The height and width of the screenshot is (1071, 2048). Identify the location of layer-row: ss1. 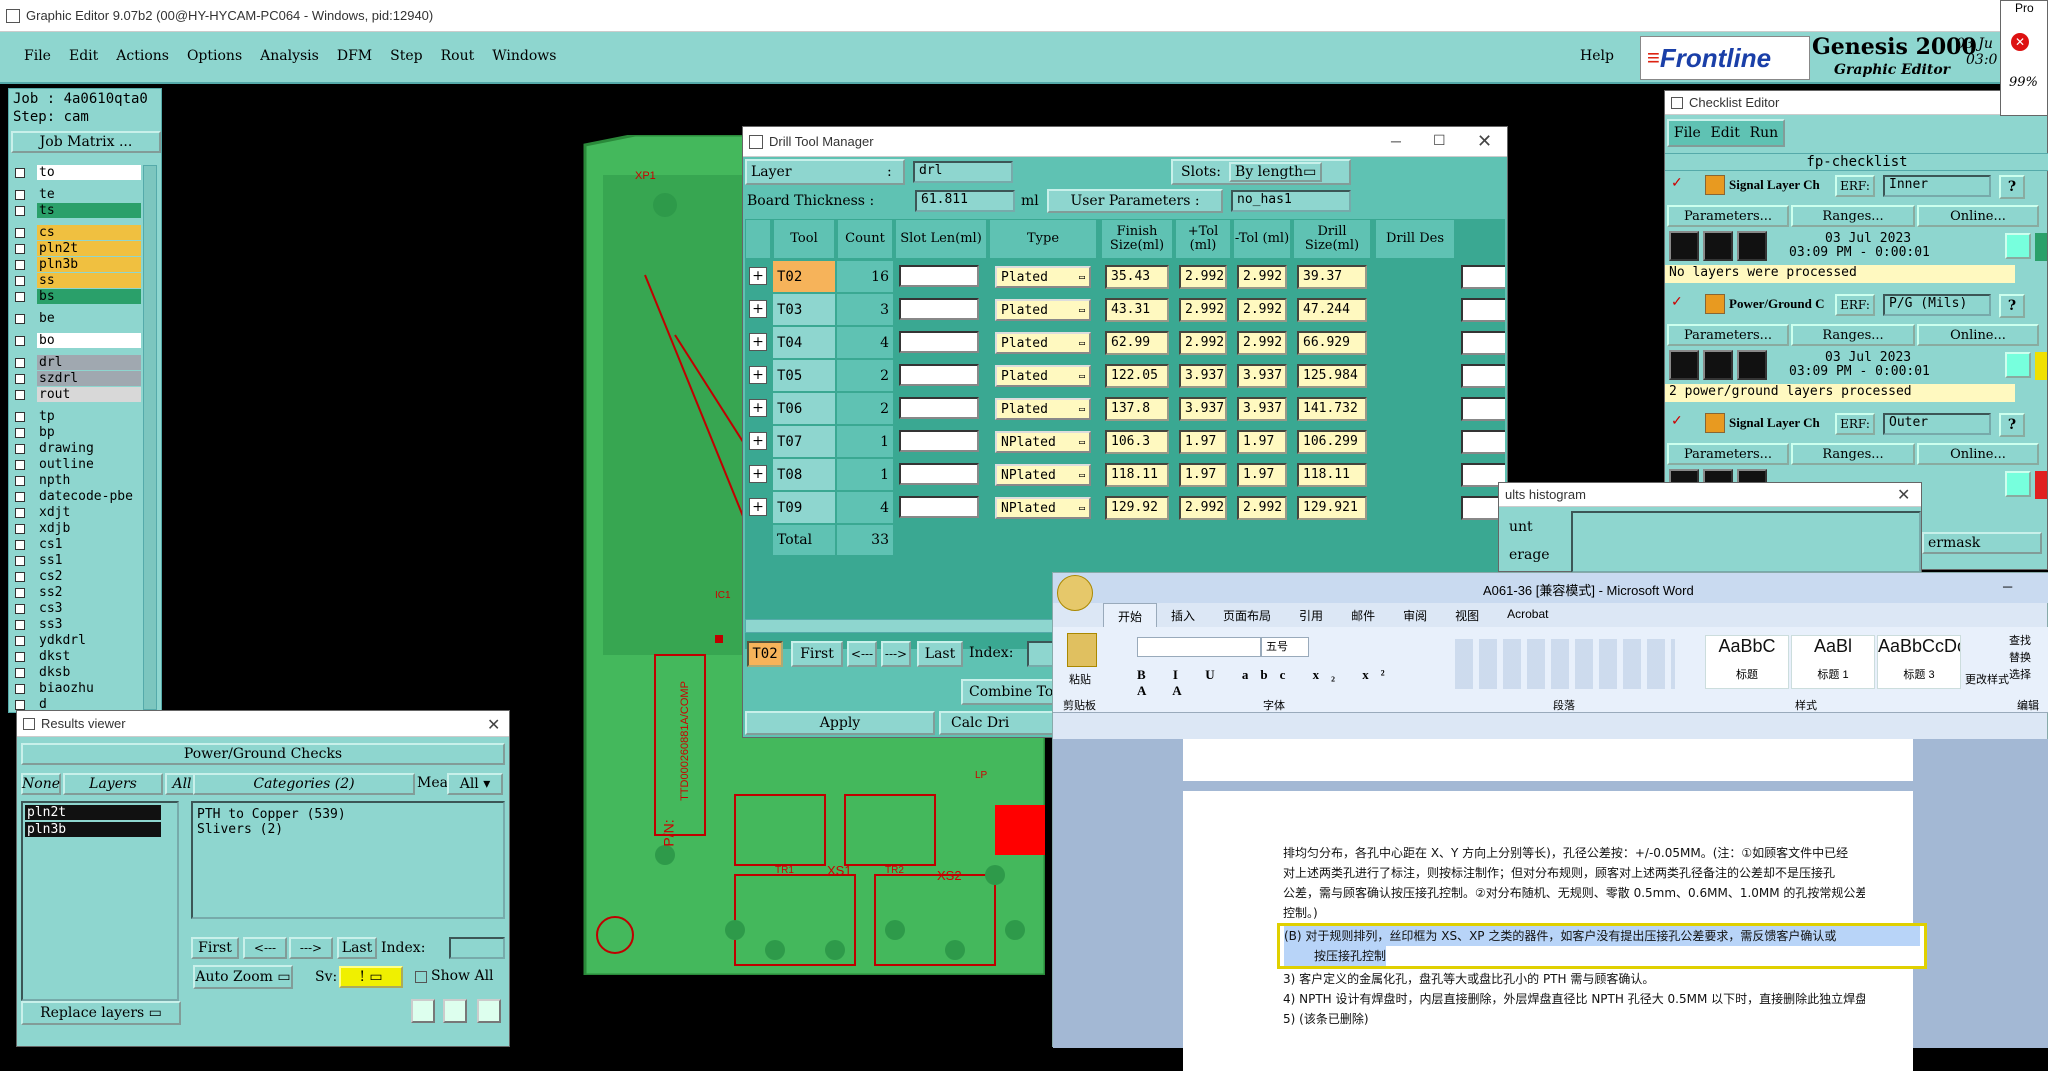
(77, 561).